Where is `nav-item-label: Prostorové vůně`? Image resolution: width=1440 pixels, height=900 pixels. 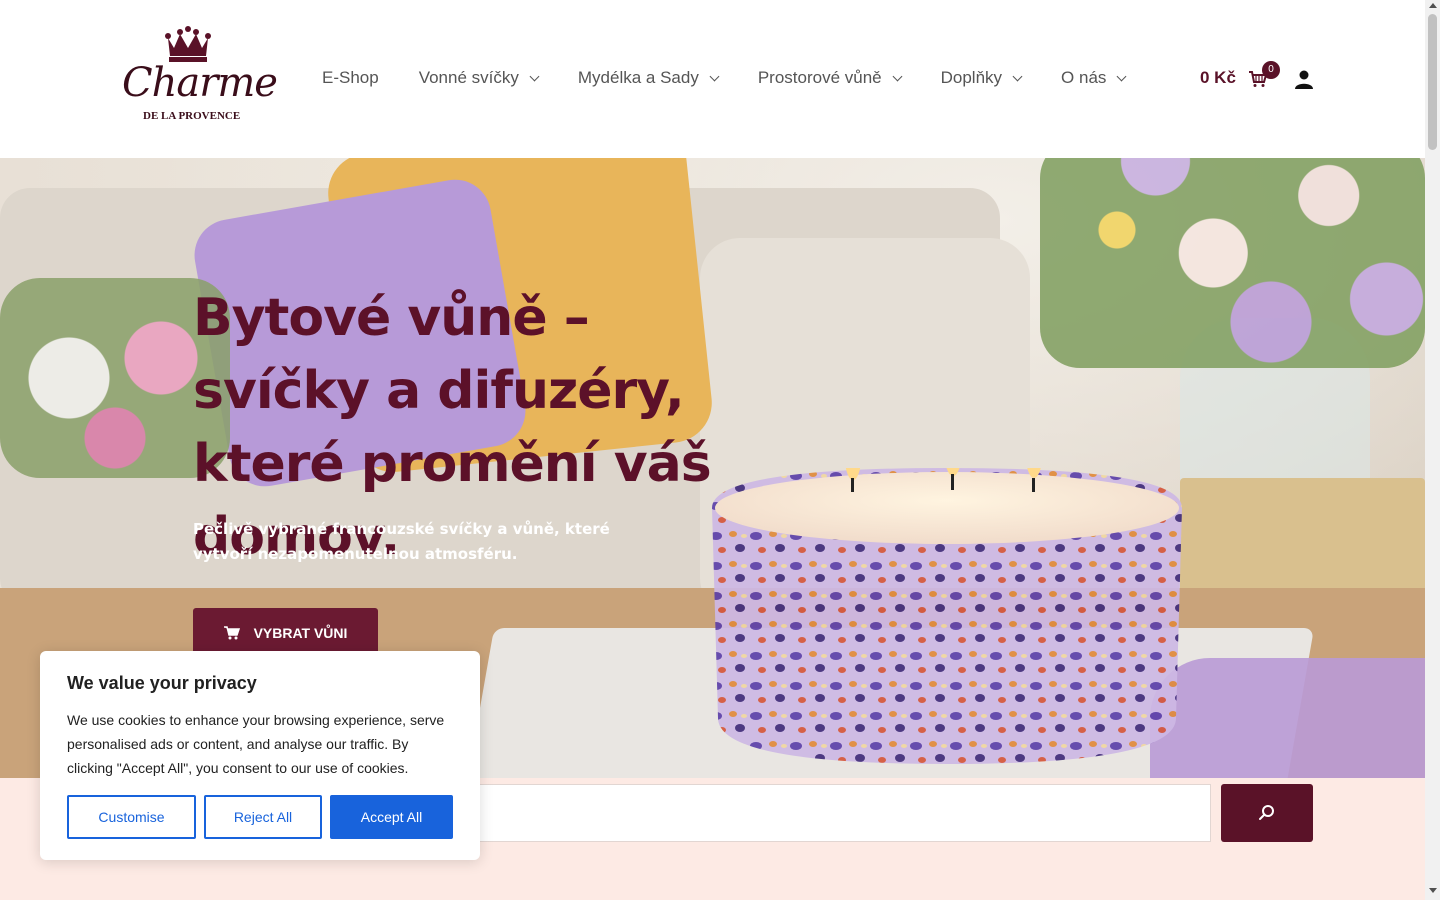 nav-item-label: Prostorové vůně is located at coordinates (819, 77).